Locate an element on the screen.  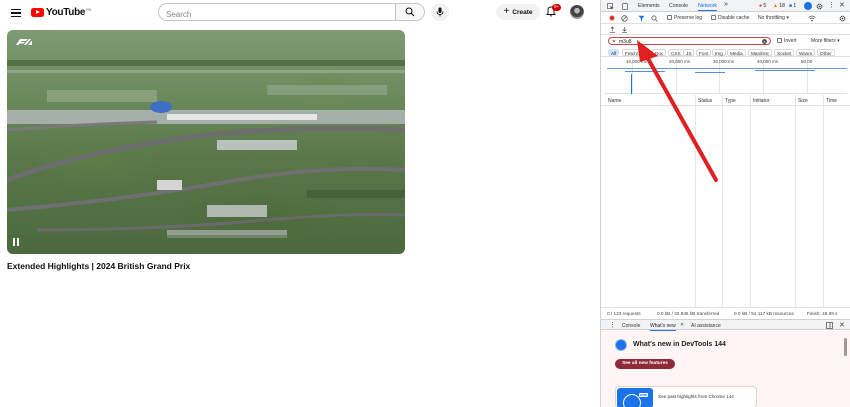
filter-icon is located at coordinates (641, 18).